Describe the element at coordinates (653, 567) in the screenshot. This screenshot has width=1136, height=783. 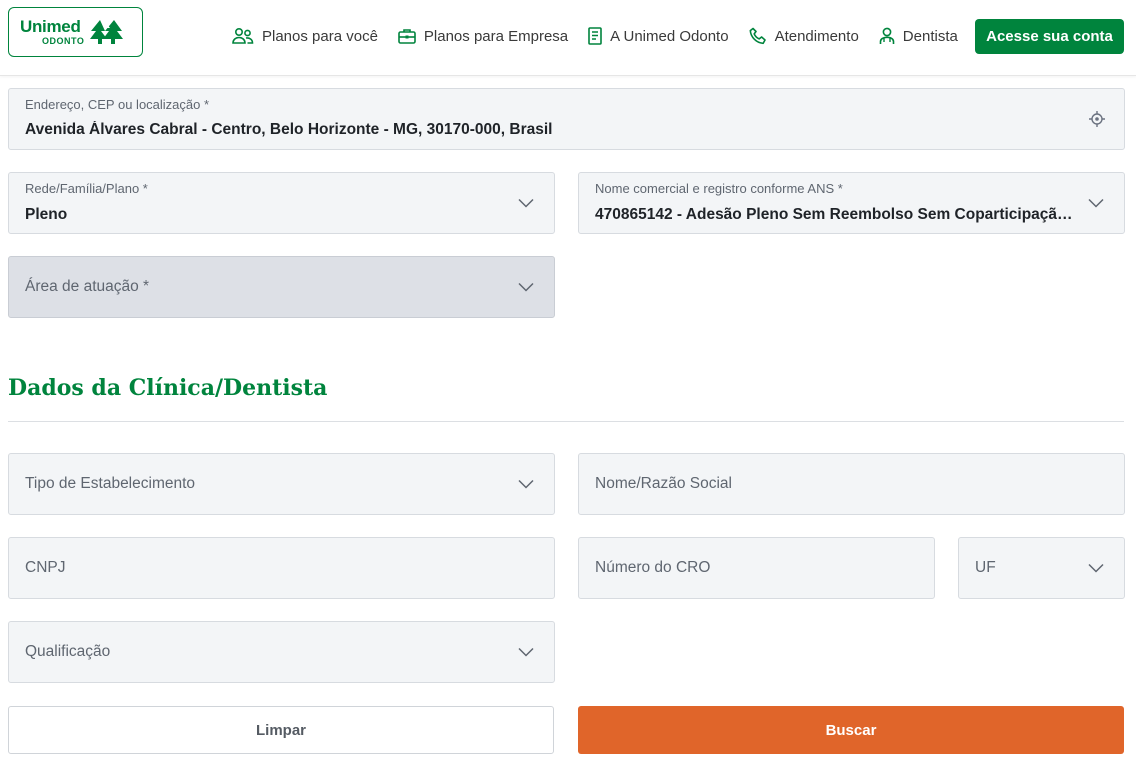
I see `cro-number-placeholder: Número do CRO` at that location.